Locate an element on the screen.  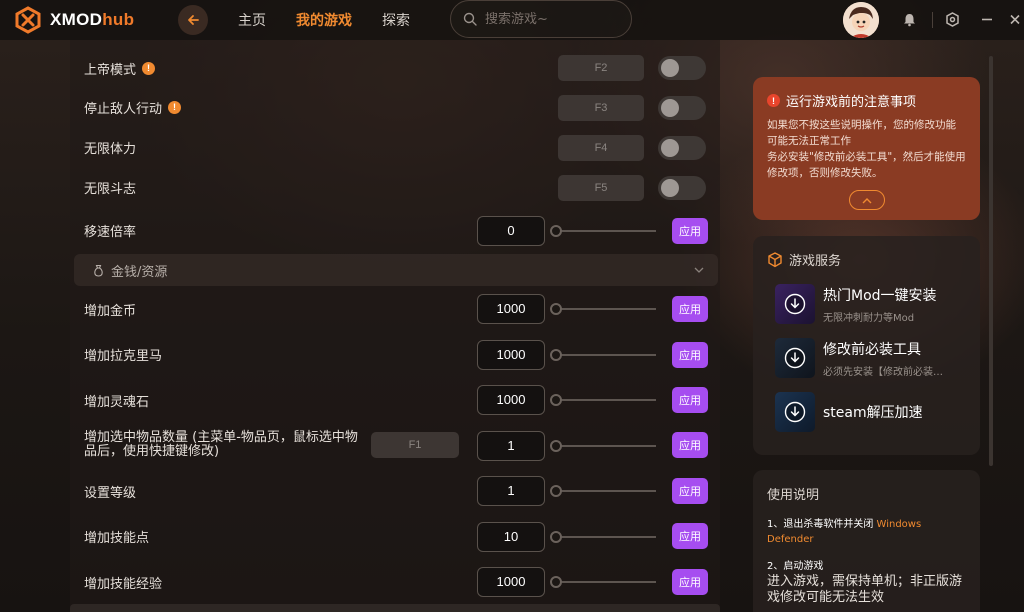
speed-slider is located at coordinates (603, 231).